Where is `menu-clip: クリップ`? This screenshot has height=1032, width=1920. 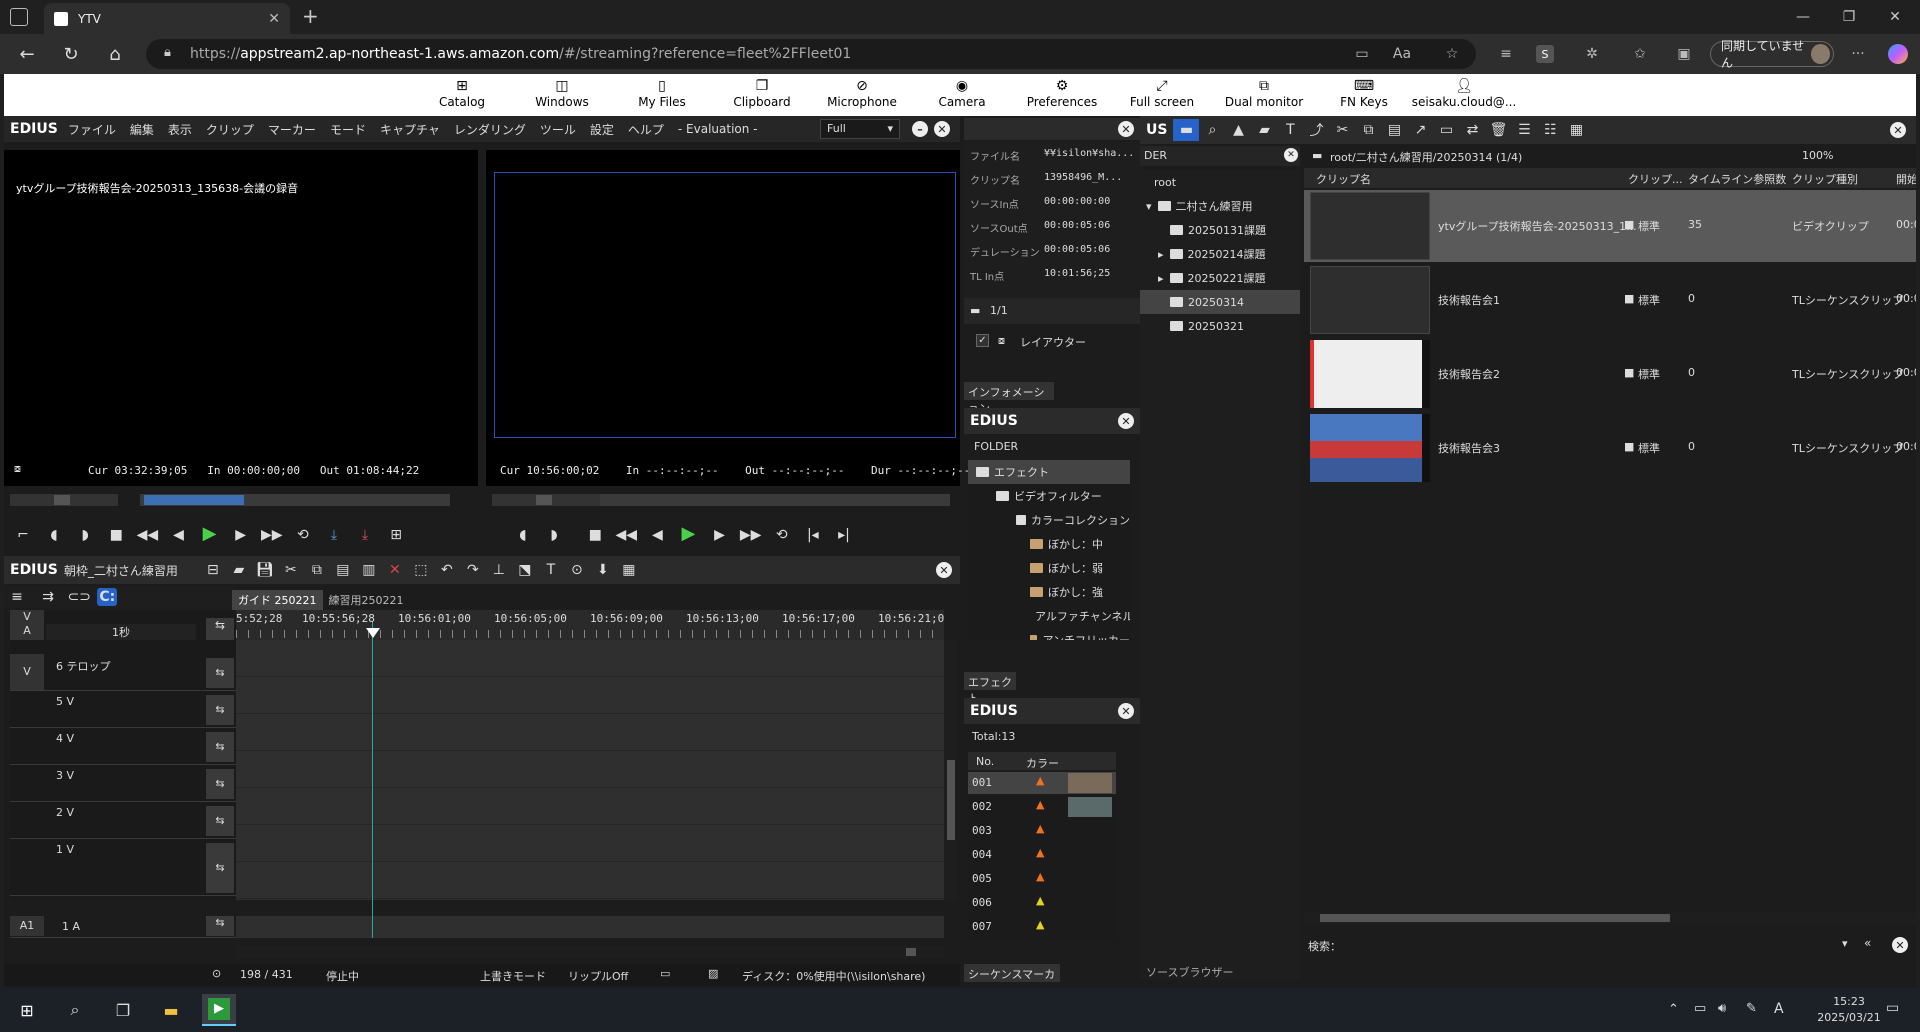 menu-clip: クリップ is located at coordinates (230, 129).